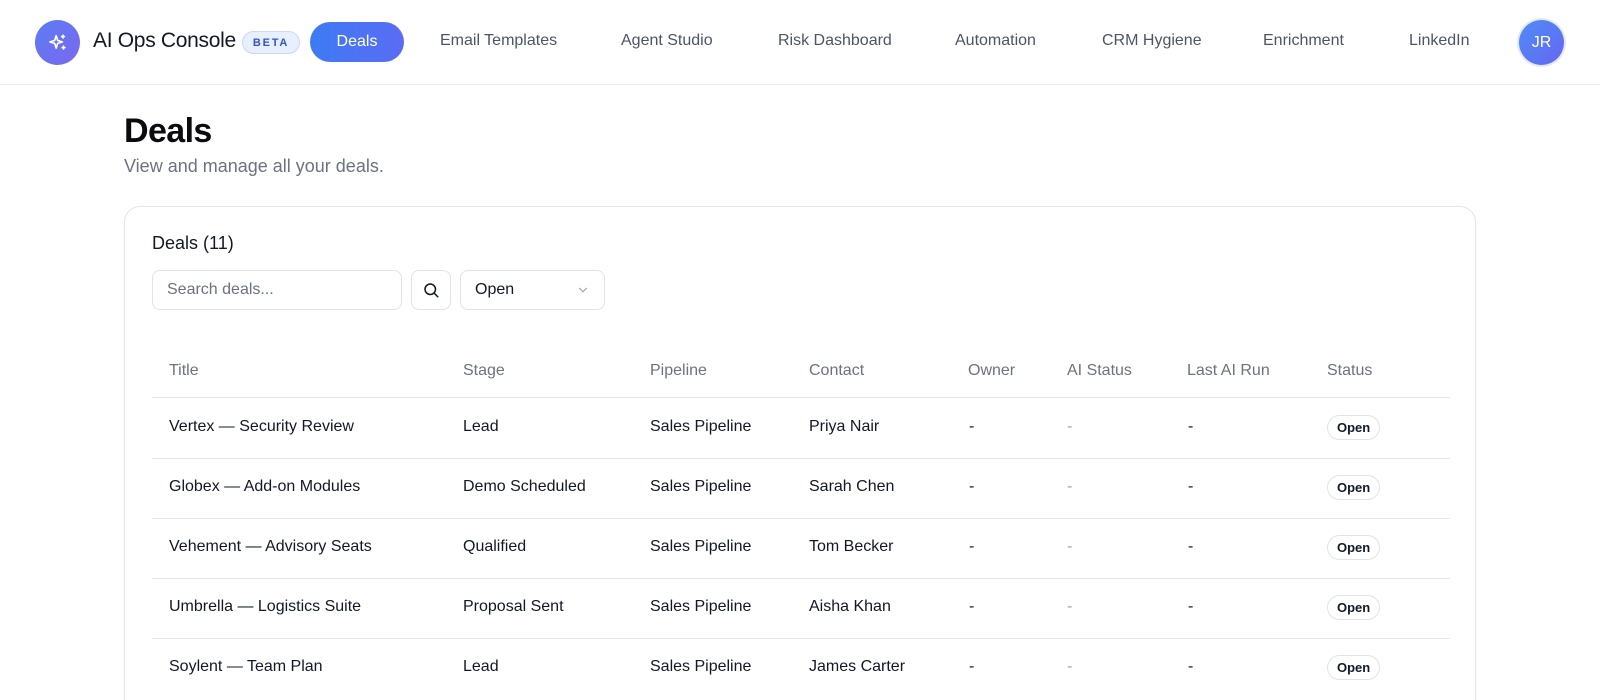 The width and height of the screenshot is (1600, 700). What do you see at coordinates (261, 427) in the screenshot?
I see `cell-title: Vertex — Security Review` at bounding box center [261, 427].